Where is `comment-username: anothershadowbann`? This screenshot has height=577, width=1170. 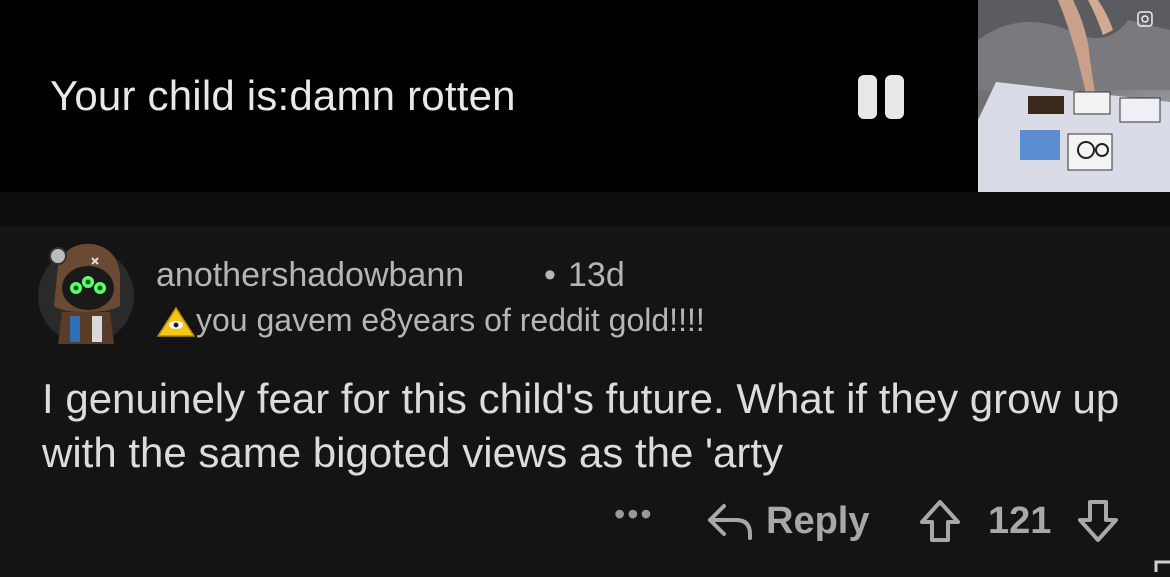
comment-username: anothershadowbann is located at coordinates (310, 275).